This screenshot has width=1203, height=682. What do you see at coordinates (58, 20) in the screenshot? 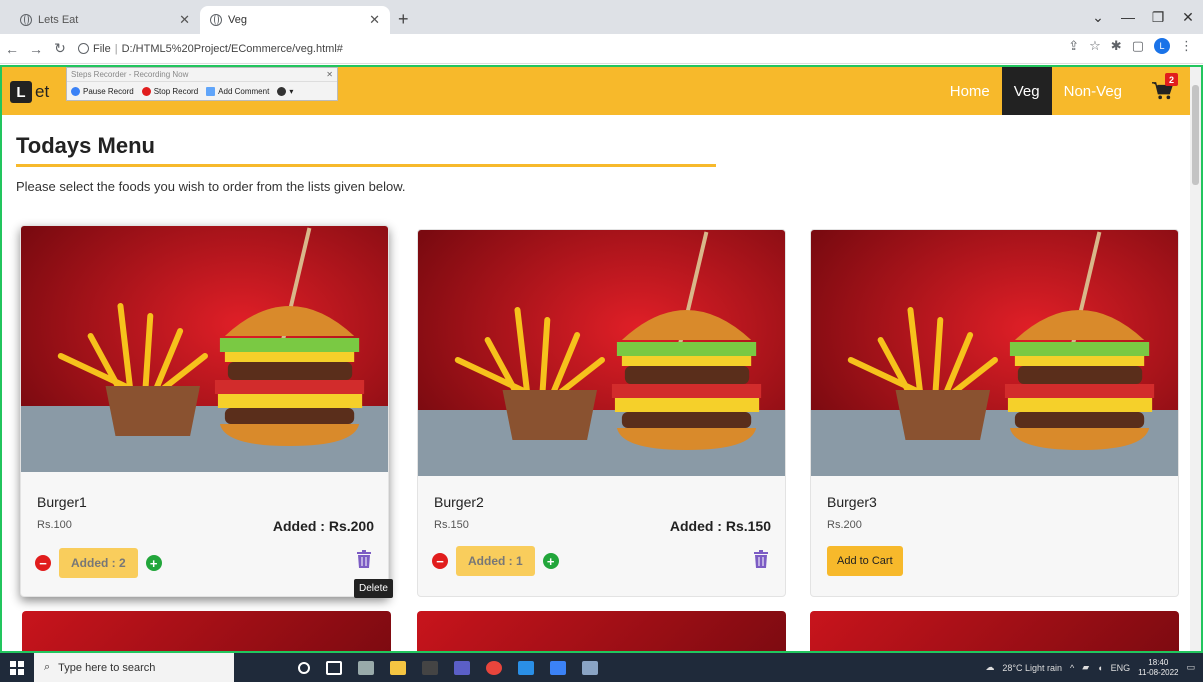
I see `tab-title: Lets Eat` at bounding box center [58, 20].